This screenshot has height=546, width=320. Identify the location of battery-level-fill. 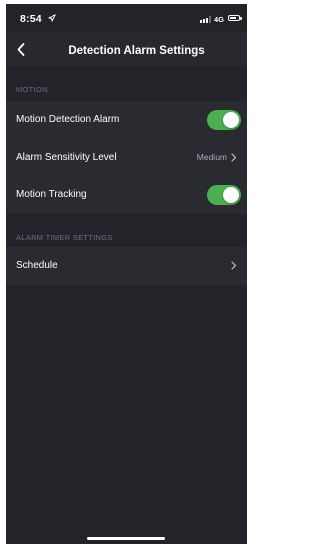
(233, 18).